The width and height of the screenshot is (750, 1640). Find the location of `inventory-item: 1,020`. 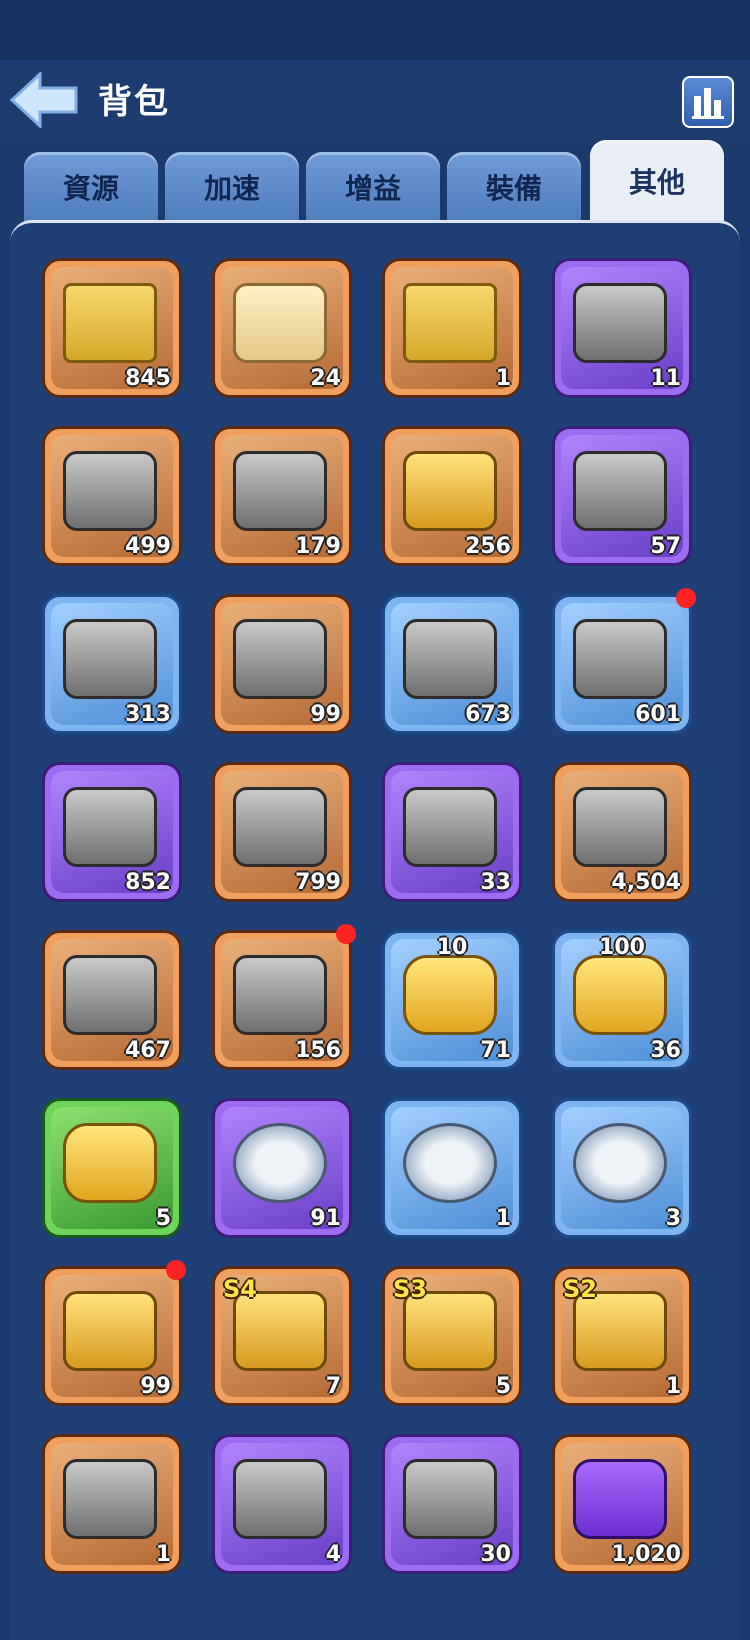

inventory-item: 1,020 is located at coordinates (622, 1504).